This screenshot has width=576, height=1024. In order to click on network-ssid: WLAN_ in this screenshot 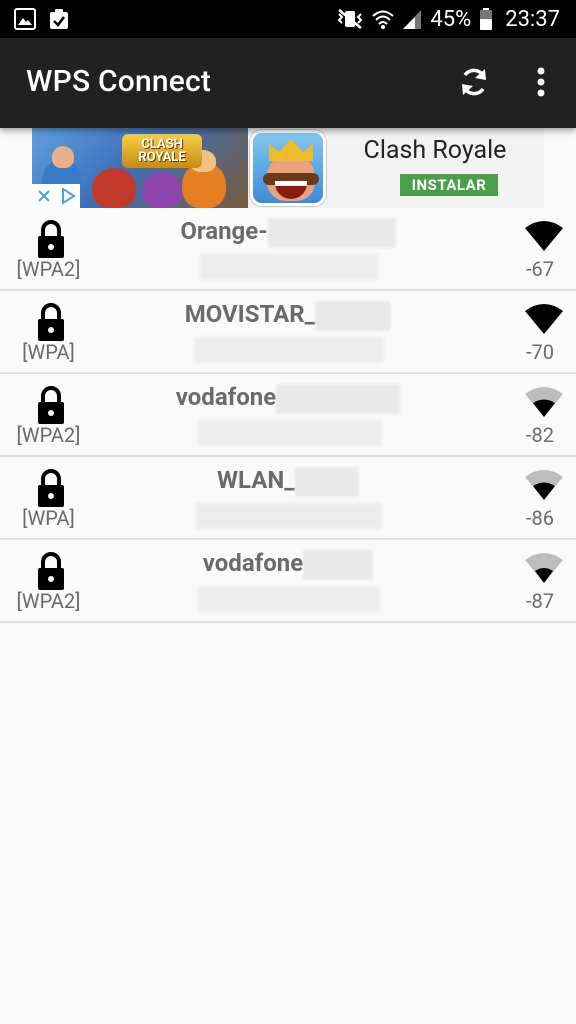, I will do `click(288, 481)`.